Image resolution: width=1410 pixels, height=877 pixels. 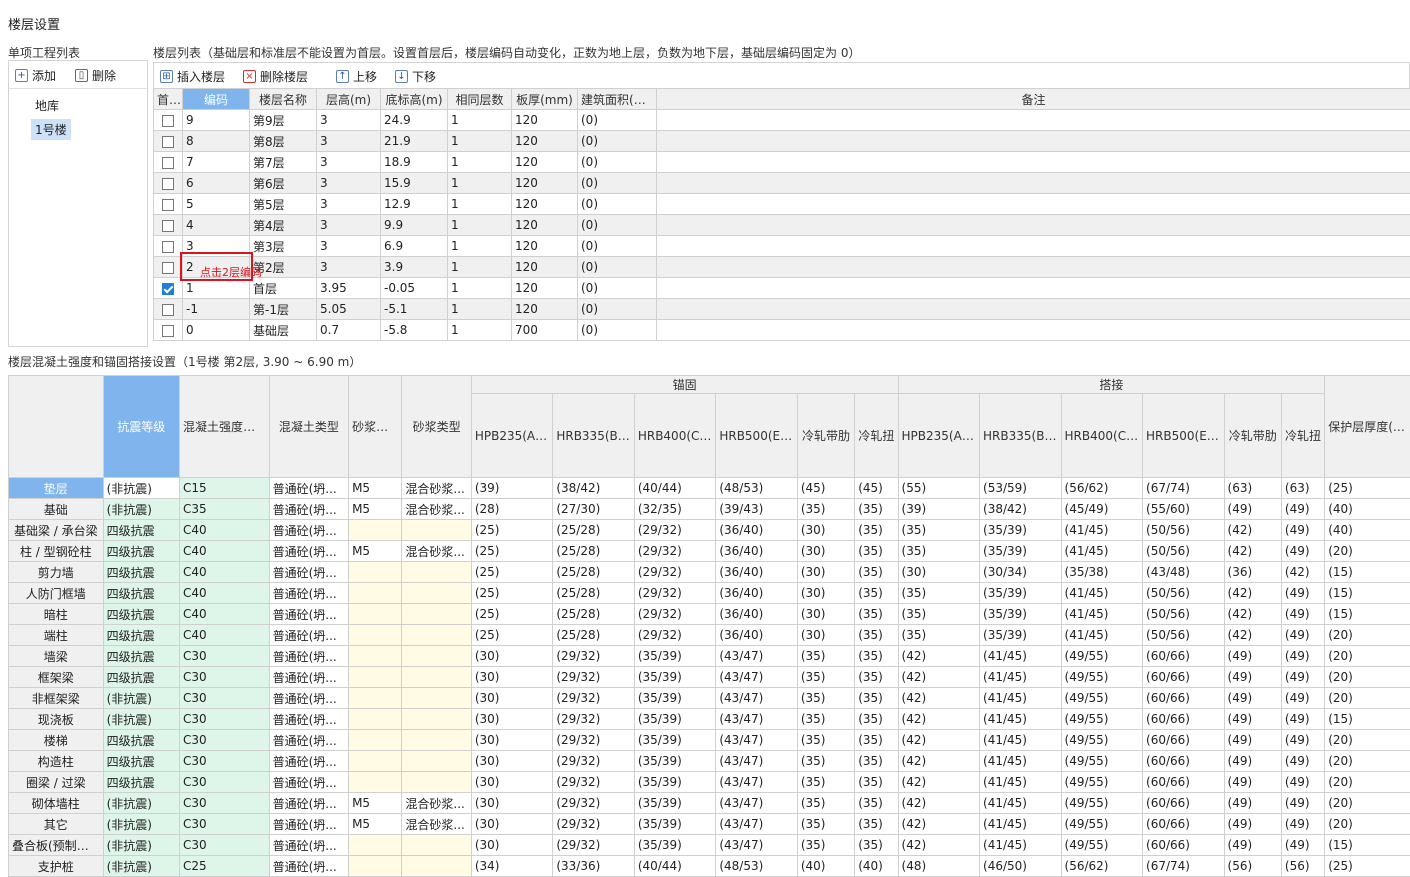 I want to click on bottom-elev-cell: -5.8, so click(x=414, y=330).